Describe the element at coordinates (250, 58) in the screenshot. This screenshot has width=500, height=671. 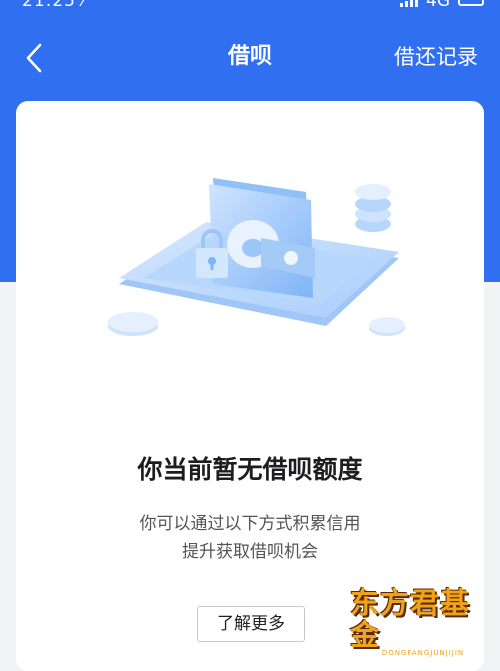
I see `navbar: 借呗 借还记录` at that location.